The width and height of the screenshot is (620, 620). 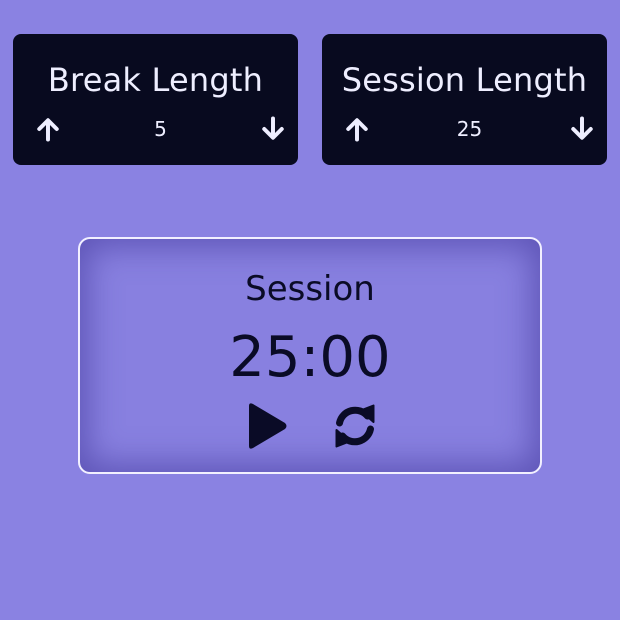 I want to click on start-stop-button, so click(x=266, y=426).